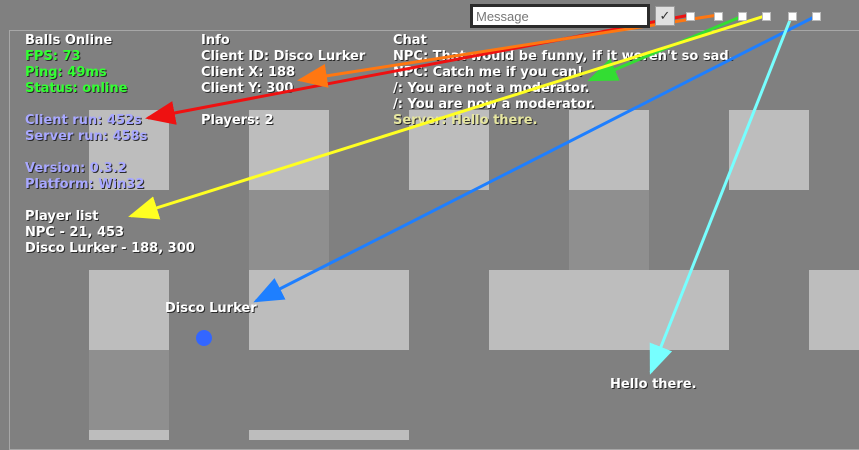 The image size is (859, 450). Describe the element at coordinates (653, 384) in the screenshot. I see `speech-bubble-text: Hello there.` at that location.